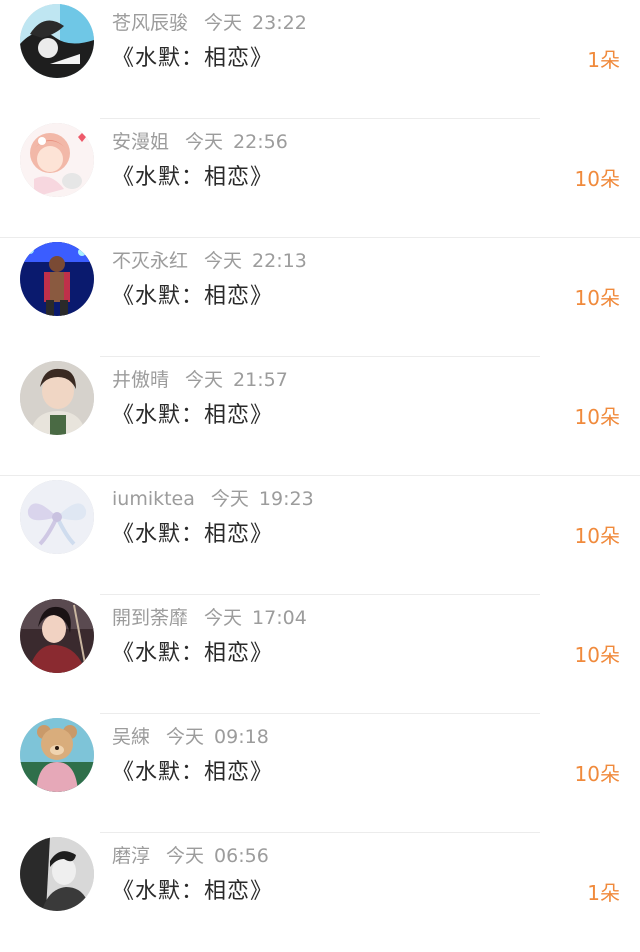 This screenshot has width=640, height=952. I want to click on entry-meta: 苍风辰骏 今天 23:22, so click(209, 23).